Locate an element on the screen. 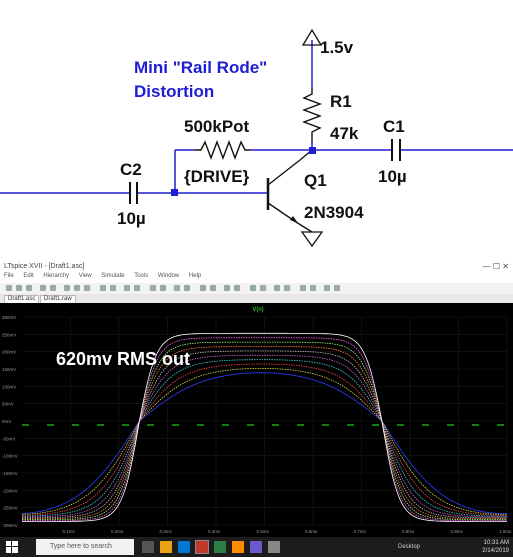 The height and width of the screenshot is (557, 513). y-tick-label: 100mV is located at coordinates (9, 386).